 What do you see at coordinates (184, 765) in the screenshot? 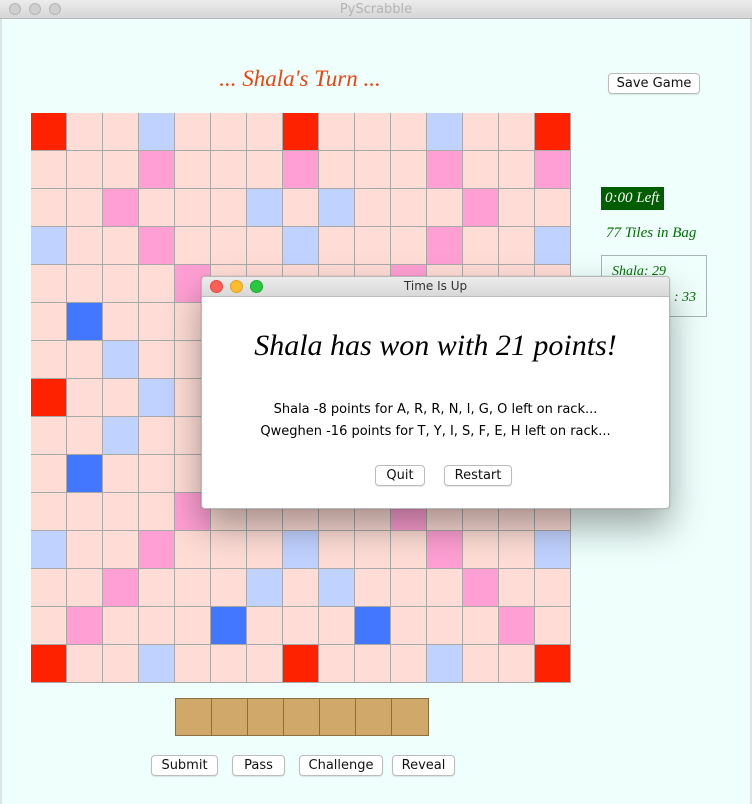
I see `submit-button: Submit` at bounding box center [184, 765].